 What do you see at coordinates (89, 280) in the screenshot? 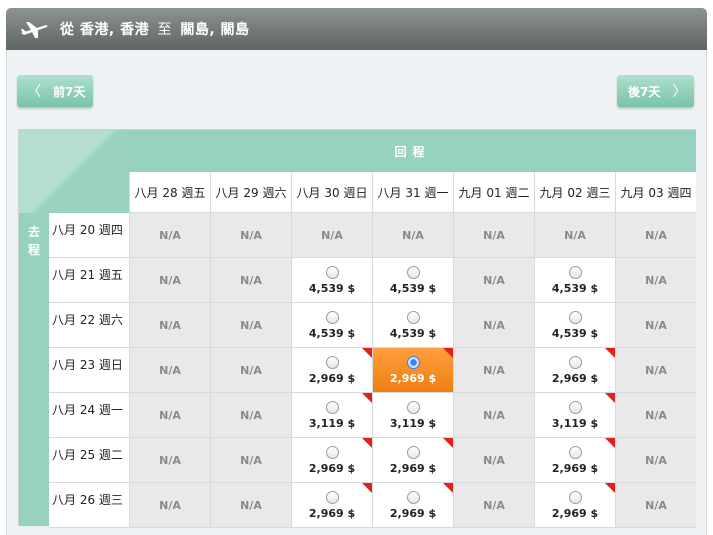
I see `depart-date-label: 八月 21 週五` at bounding box center [89, 280].